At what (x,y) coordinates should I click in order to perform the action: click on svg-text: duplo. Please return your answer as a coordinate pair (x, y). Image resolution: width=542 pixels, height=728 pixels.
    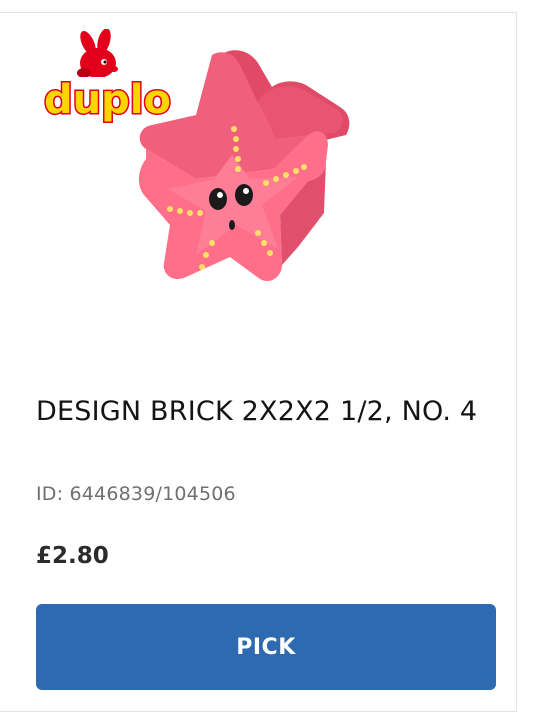
    Looking at the image, I should click on (107, 100).